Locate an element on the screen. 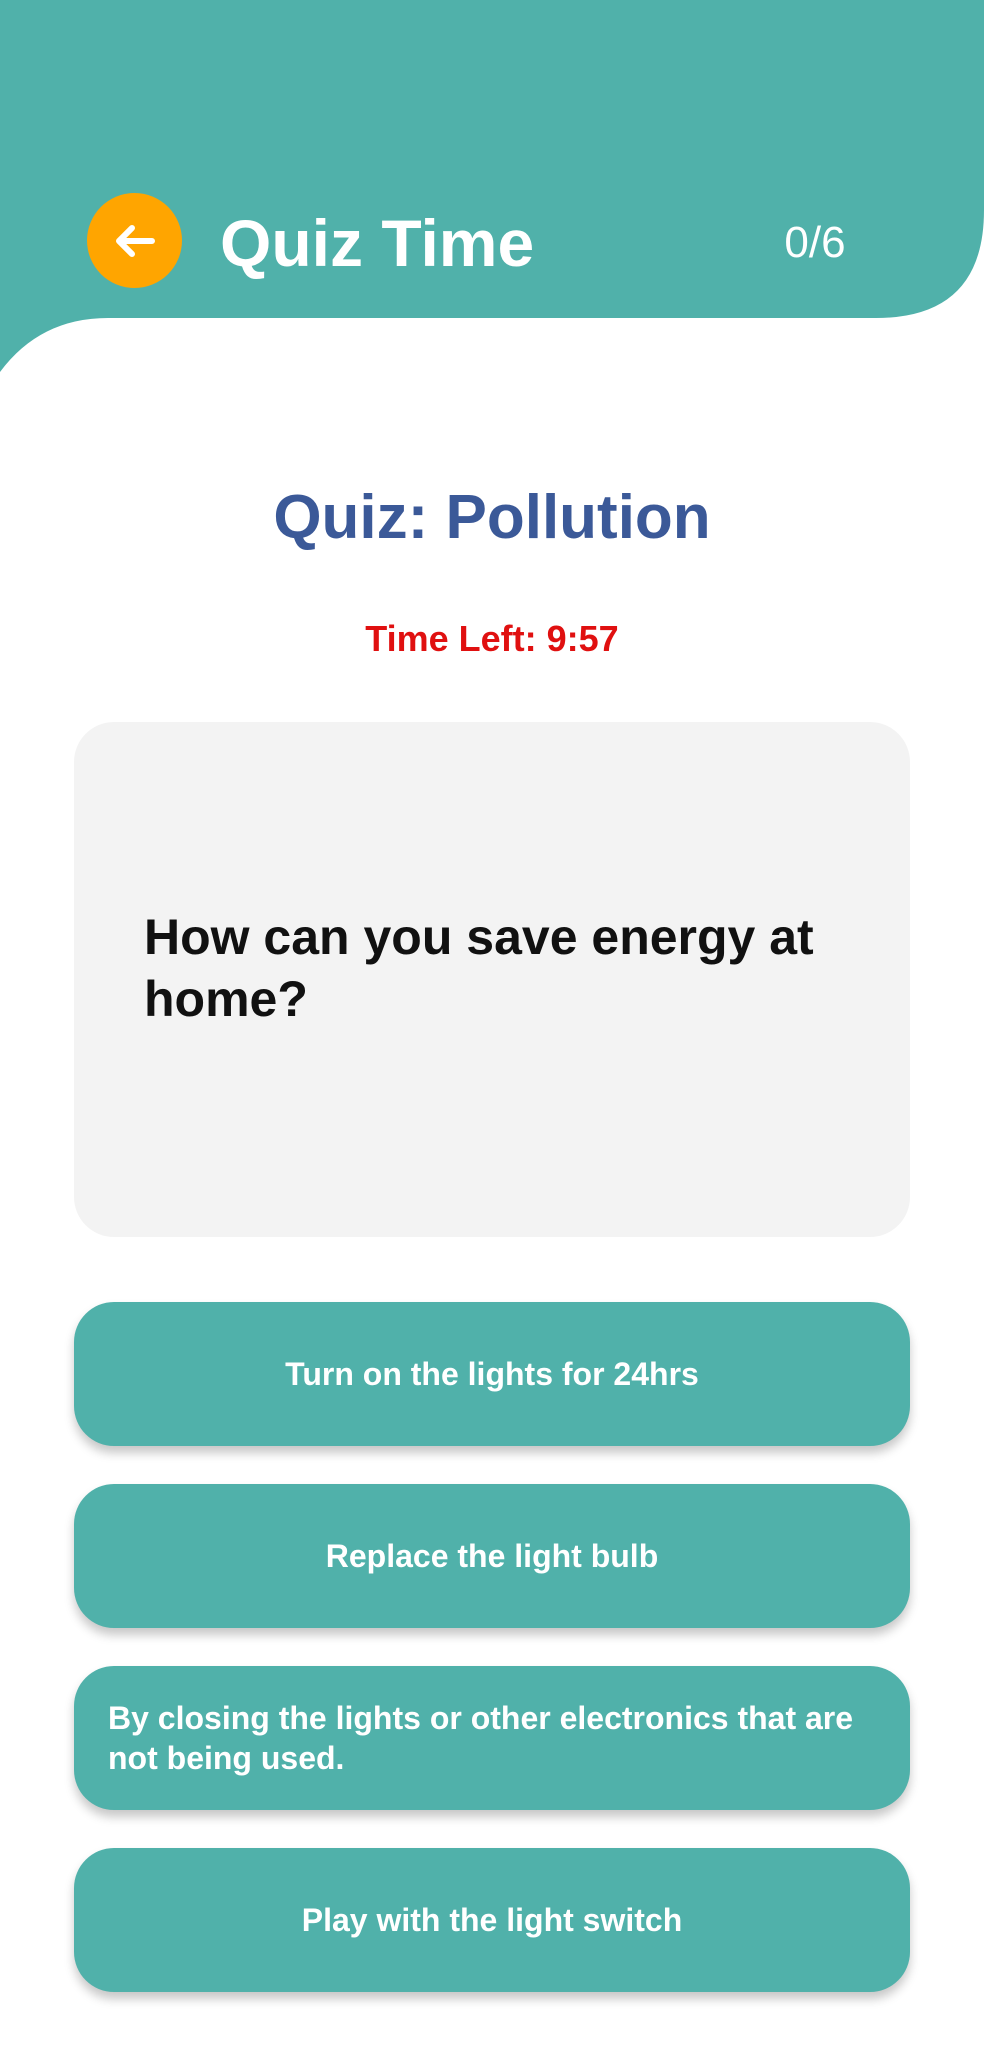 The height and width of the screenshot is (2048, 984). answer-option-2: Replace the light bulb is located at coordinates (492, 1556).